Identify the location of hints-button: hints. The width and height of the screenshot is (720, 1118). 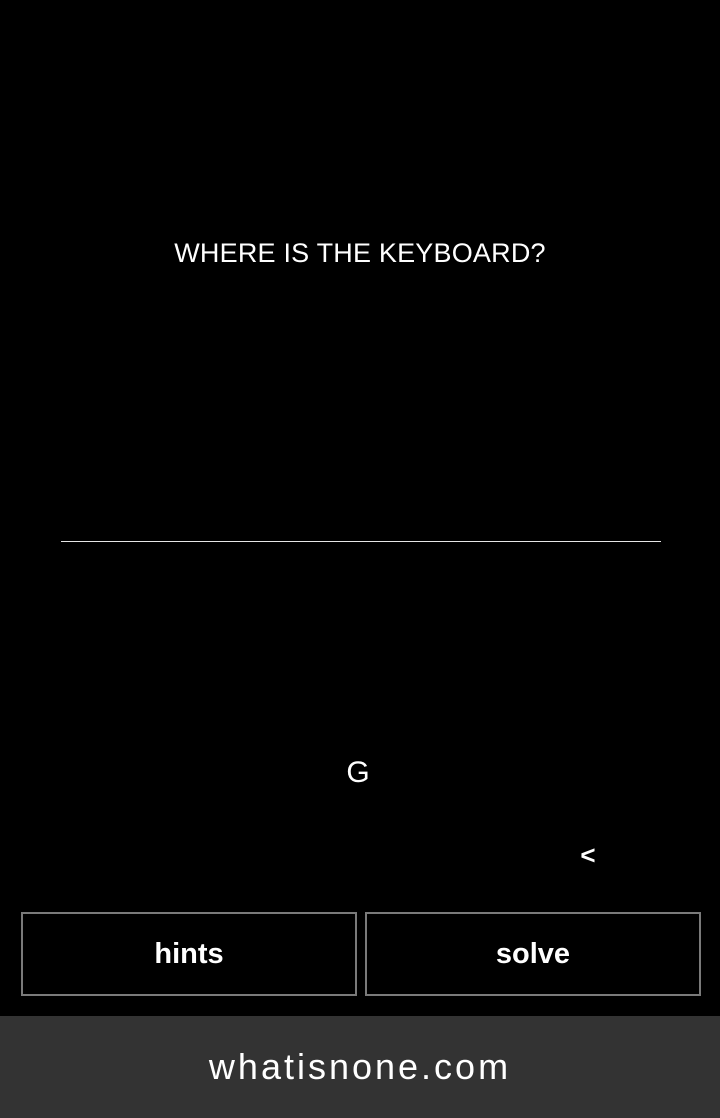
(189, 954).